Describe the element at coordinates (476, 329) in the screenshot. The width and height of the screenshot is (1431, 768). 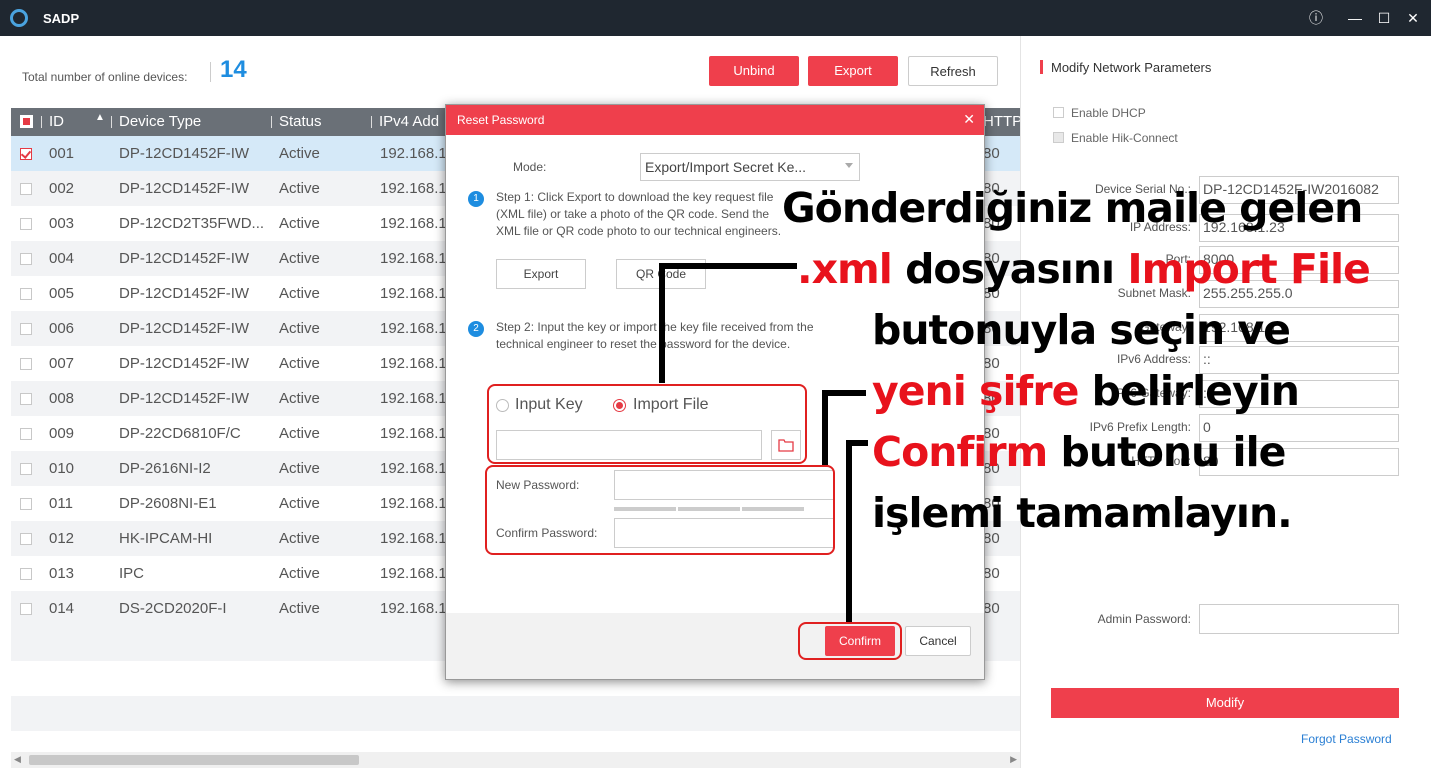
I see `step2-number: 2` at that location.